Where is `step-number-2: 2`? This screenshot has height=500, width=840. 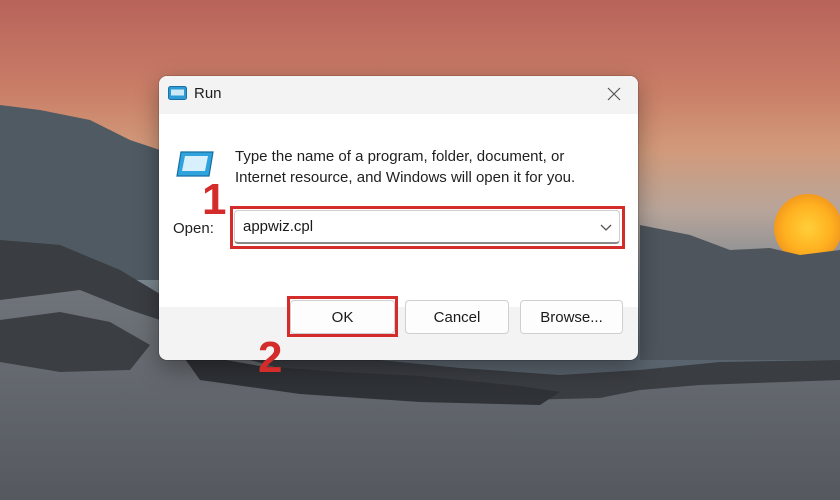
step-number-2: 2 is located at coordinates (270, 357).